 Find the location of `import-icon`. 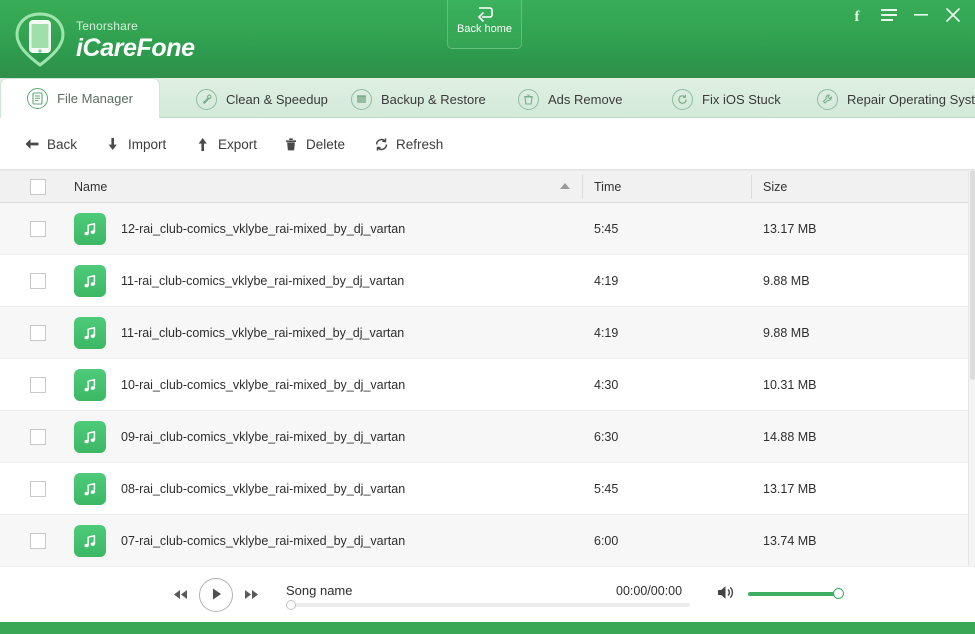

import-icon is located at coordinates (113, 144).